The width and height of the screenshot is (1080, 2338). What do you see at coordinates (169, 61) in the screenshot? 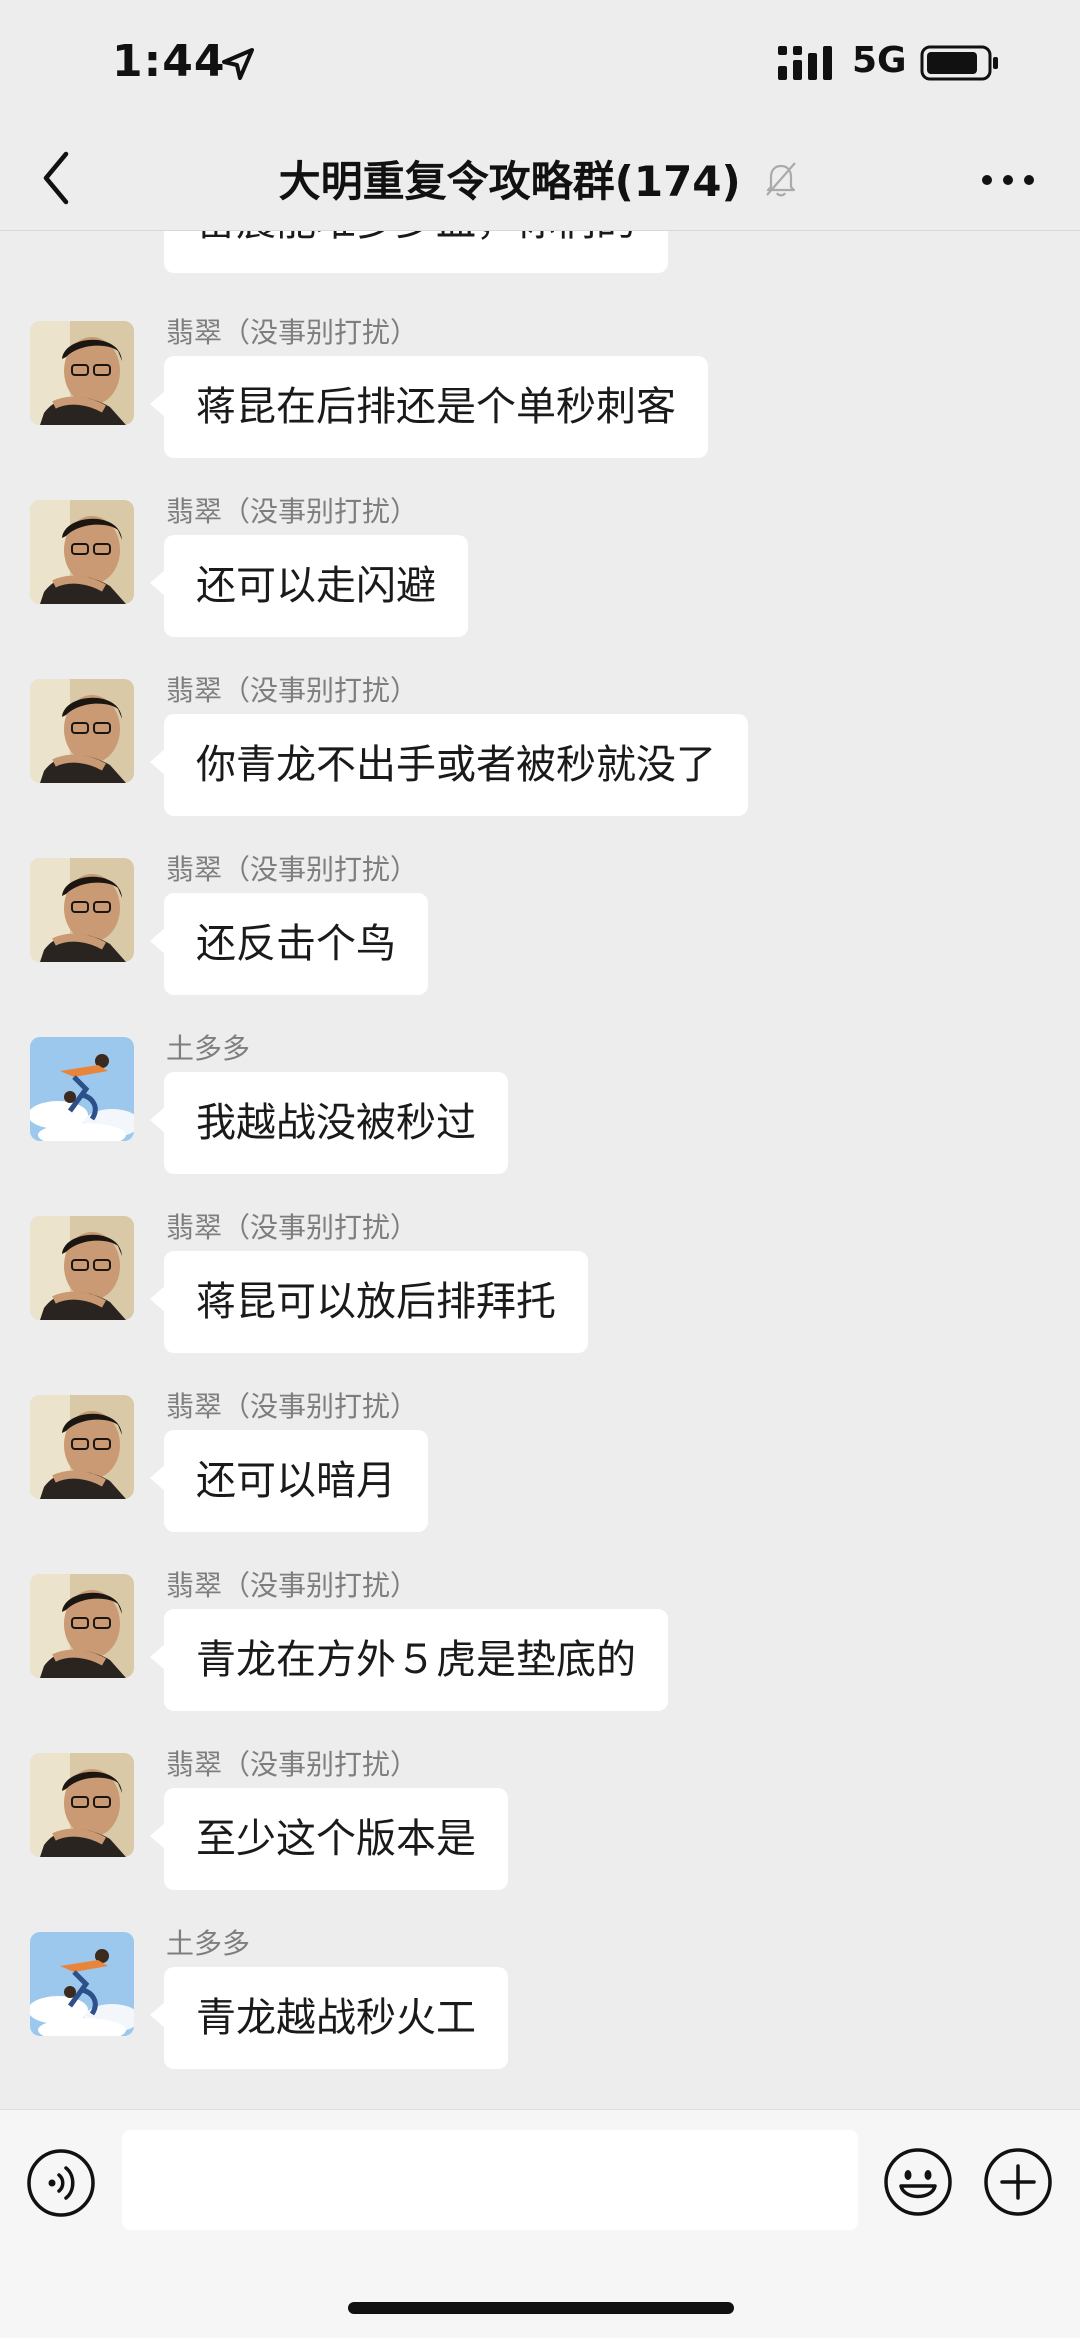
I see `status-time: 1:44` at bounding box center [169, 61].